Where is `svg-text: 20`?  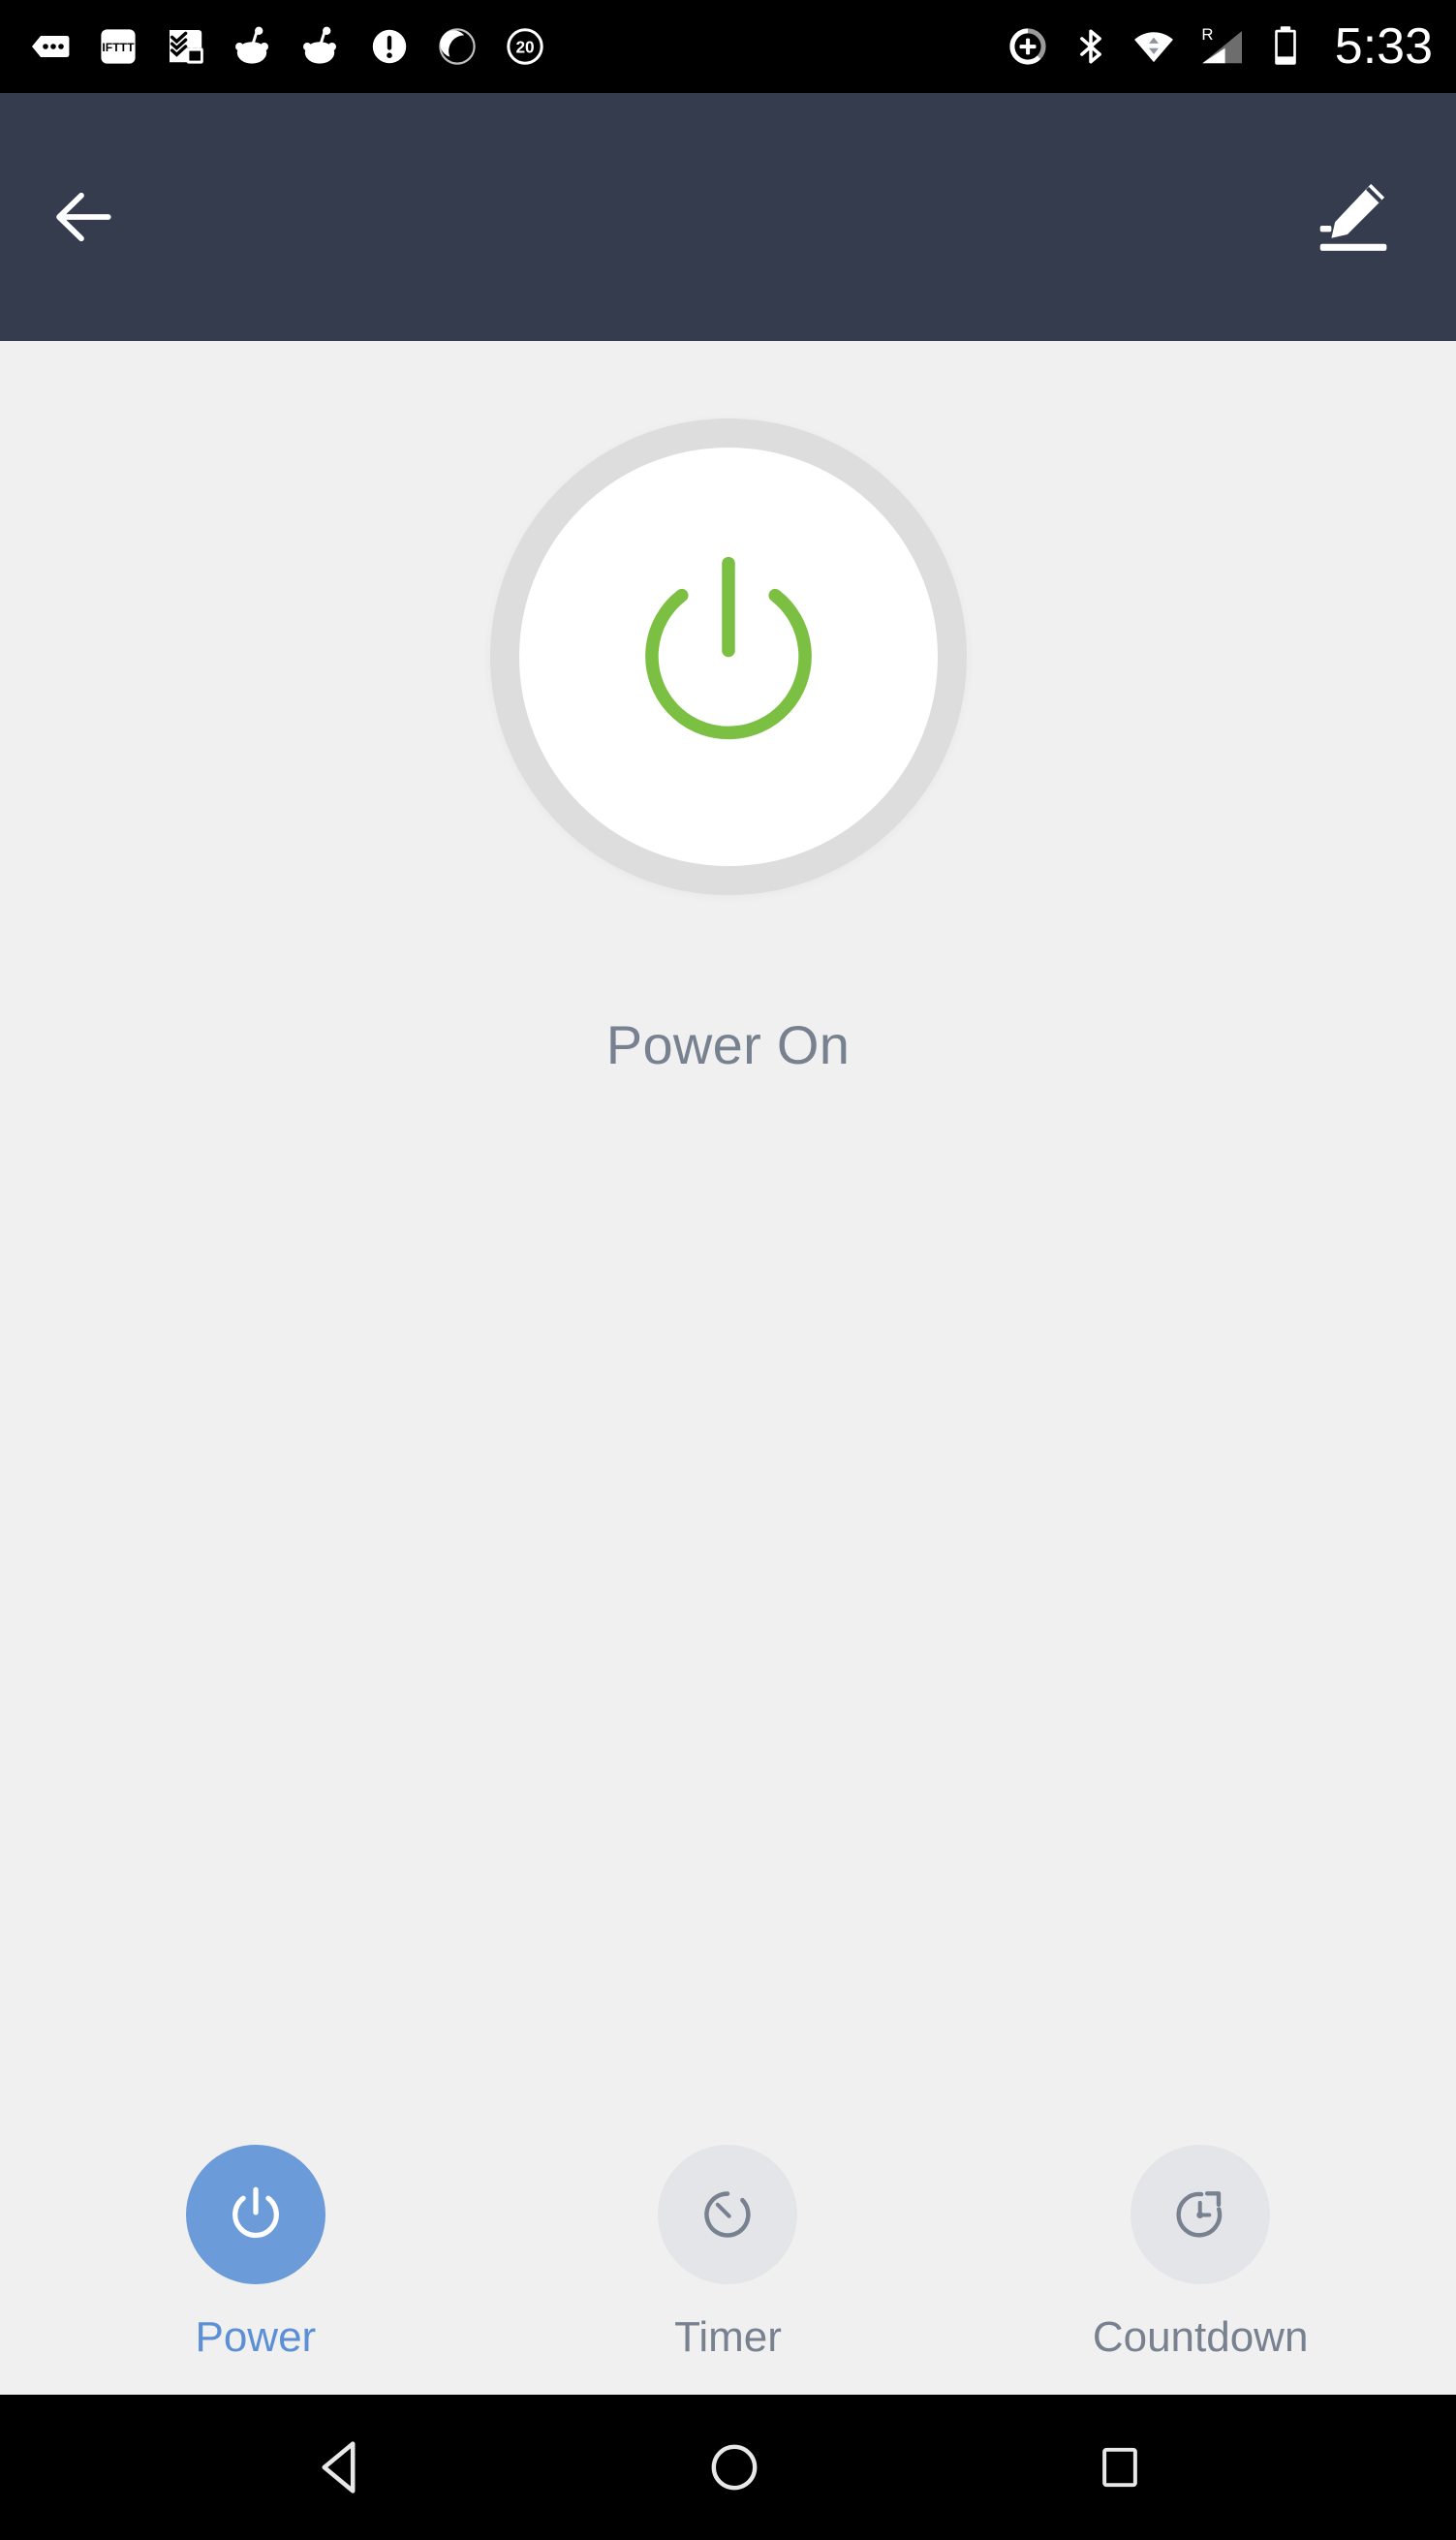
svg-text: 20 is located at coordinates (525, 48).